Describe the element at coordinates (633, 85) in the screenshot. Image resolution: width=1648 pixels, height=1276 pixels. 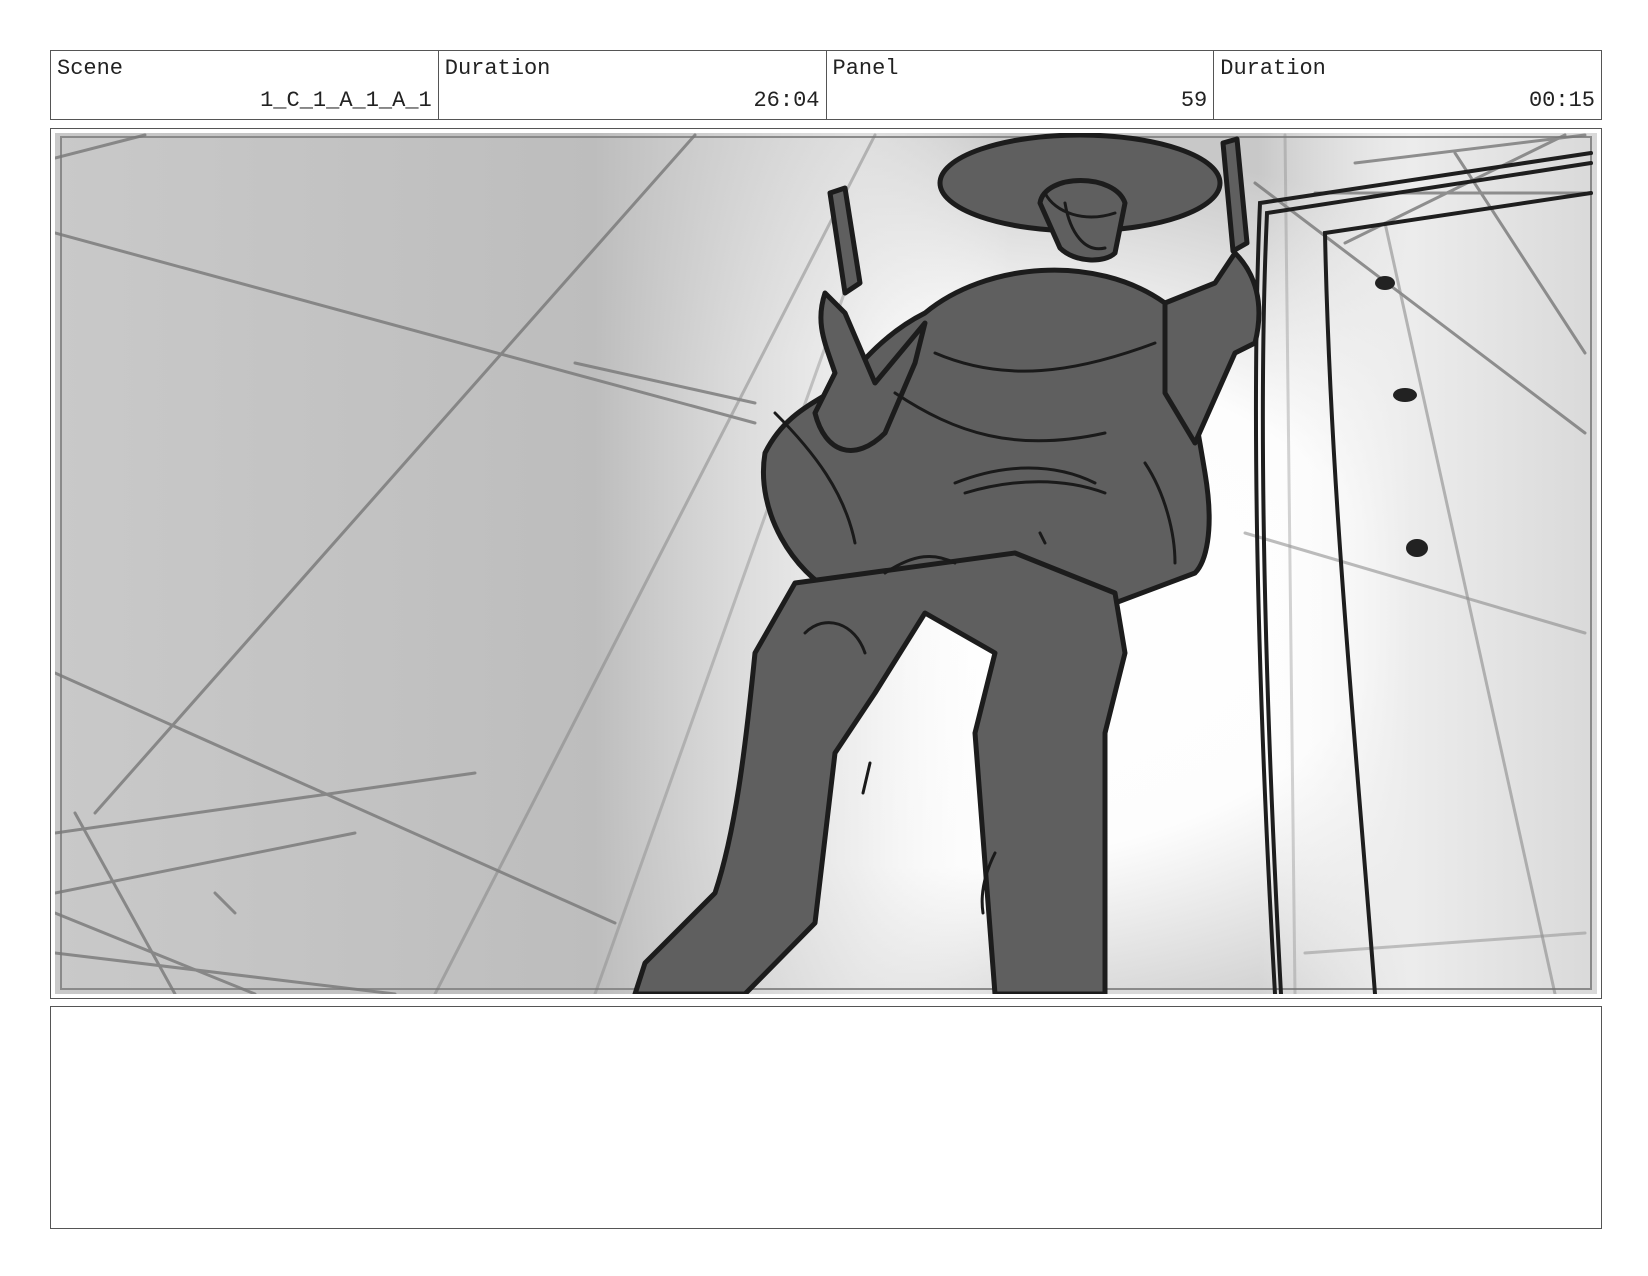
I see `duration-cell: Duration 26:04` at that location.